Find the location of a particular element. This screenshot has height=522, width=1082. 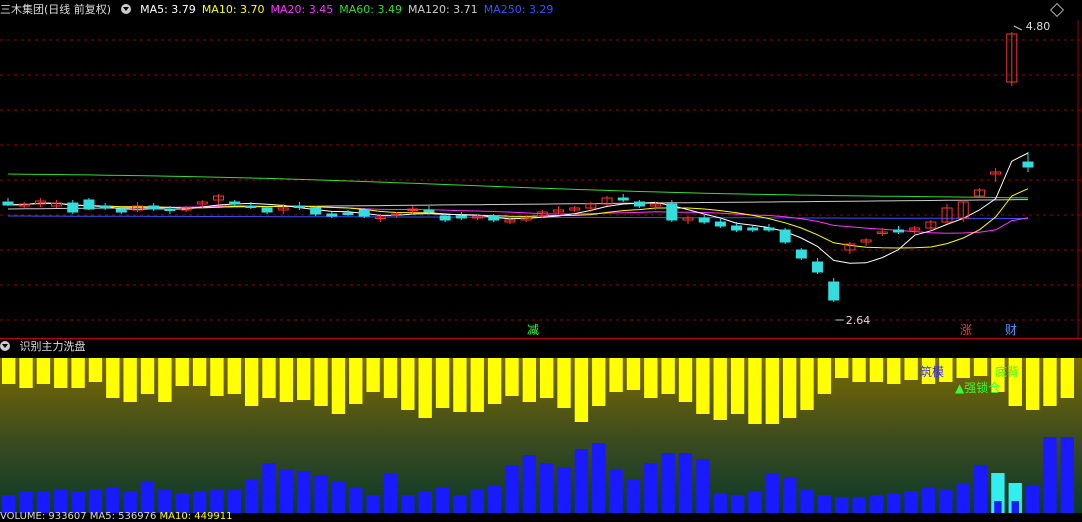

indicator-signal-1: 底背 is located at coordinates (1007, 371).